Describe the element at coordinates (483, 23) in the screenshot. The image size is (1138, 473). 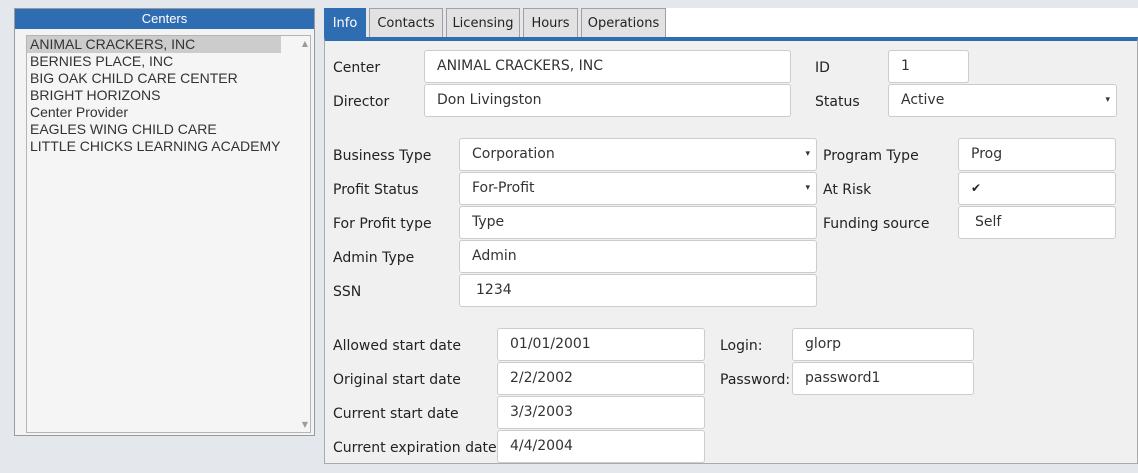
I see `tab-licensing: Licensing` at that location.